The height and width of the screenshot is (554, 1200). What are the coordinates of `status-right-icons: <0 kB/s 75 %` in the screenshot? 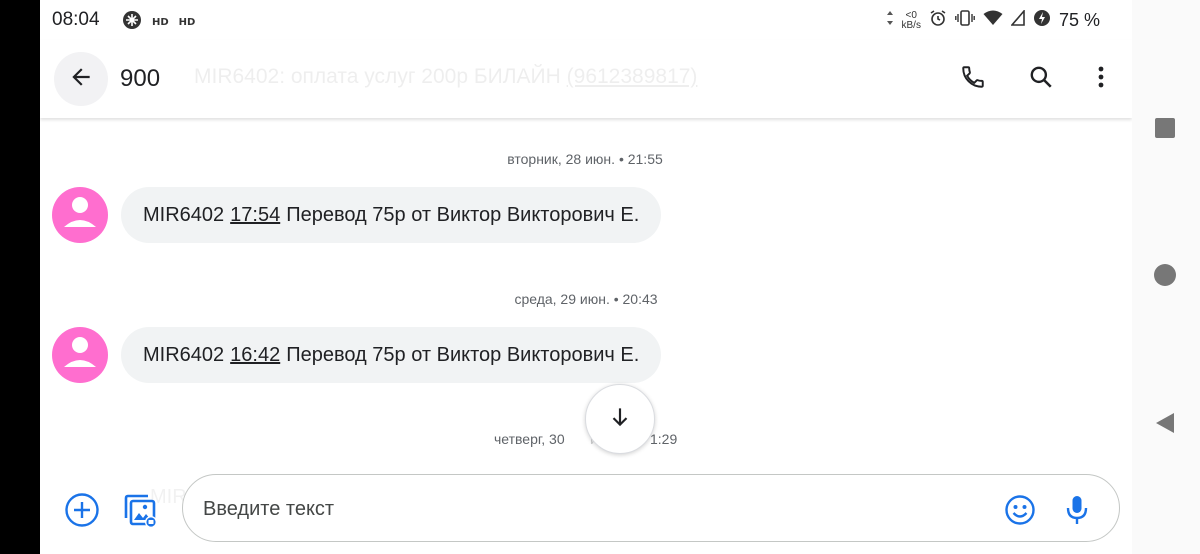 It's located at (993, 20).